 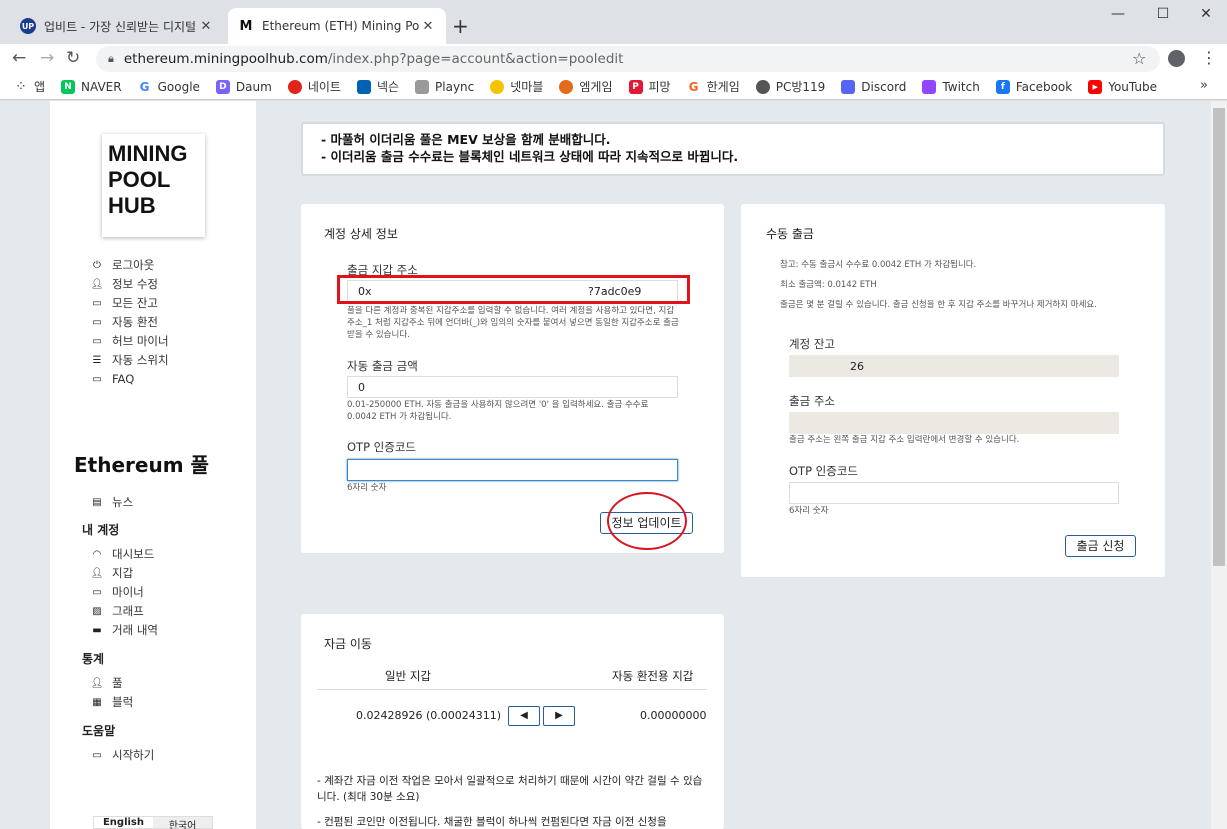 I want to click on browser-tab-upbit: UP 업비트 - 가장 신뢰받는 디지털 자산 거래소 ✕, so click(x=117, y=26).